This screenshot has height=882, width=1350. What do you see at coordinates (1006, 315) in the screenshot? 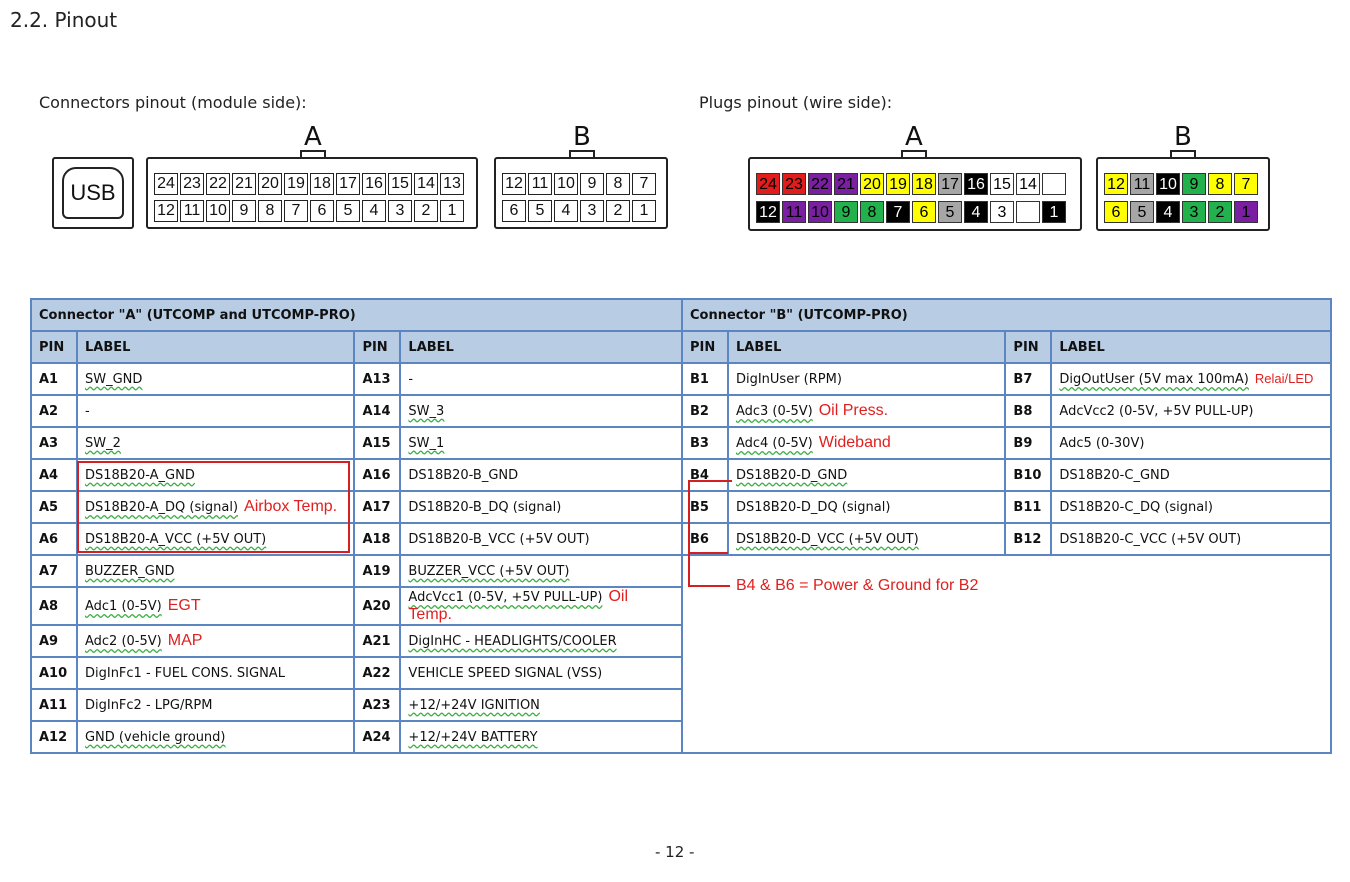
I see `header-connector-b: Connector "B" (UTCOMP-PRO)` at bounding box center [1006, 315].